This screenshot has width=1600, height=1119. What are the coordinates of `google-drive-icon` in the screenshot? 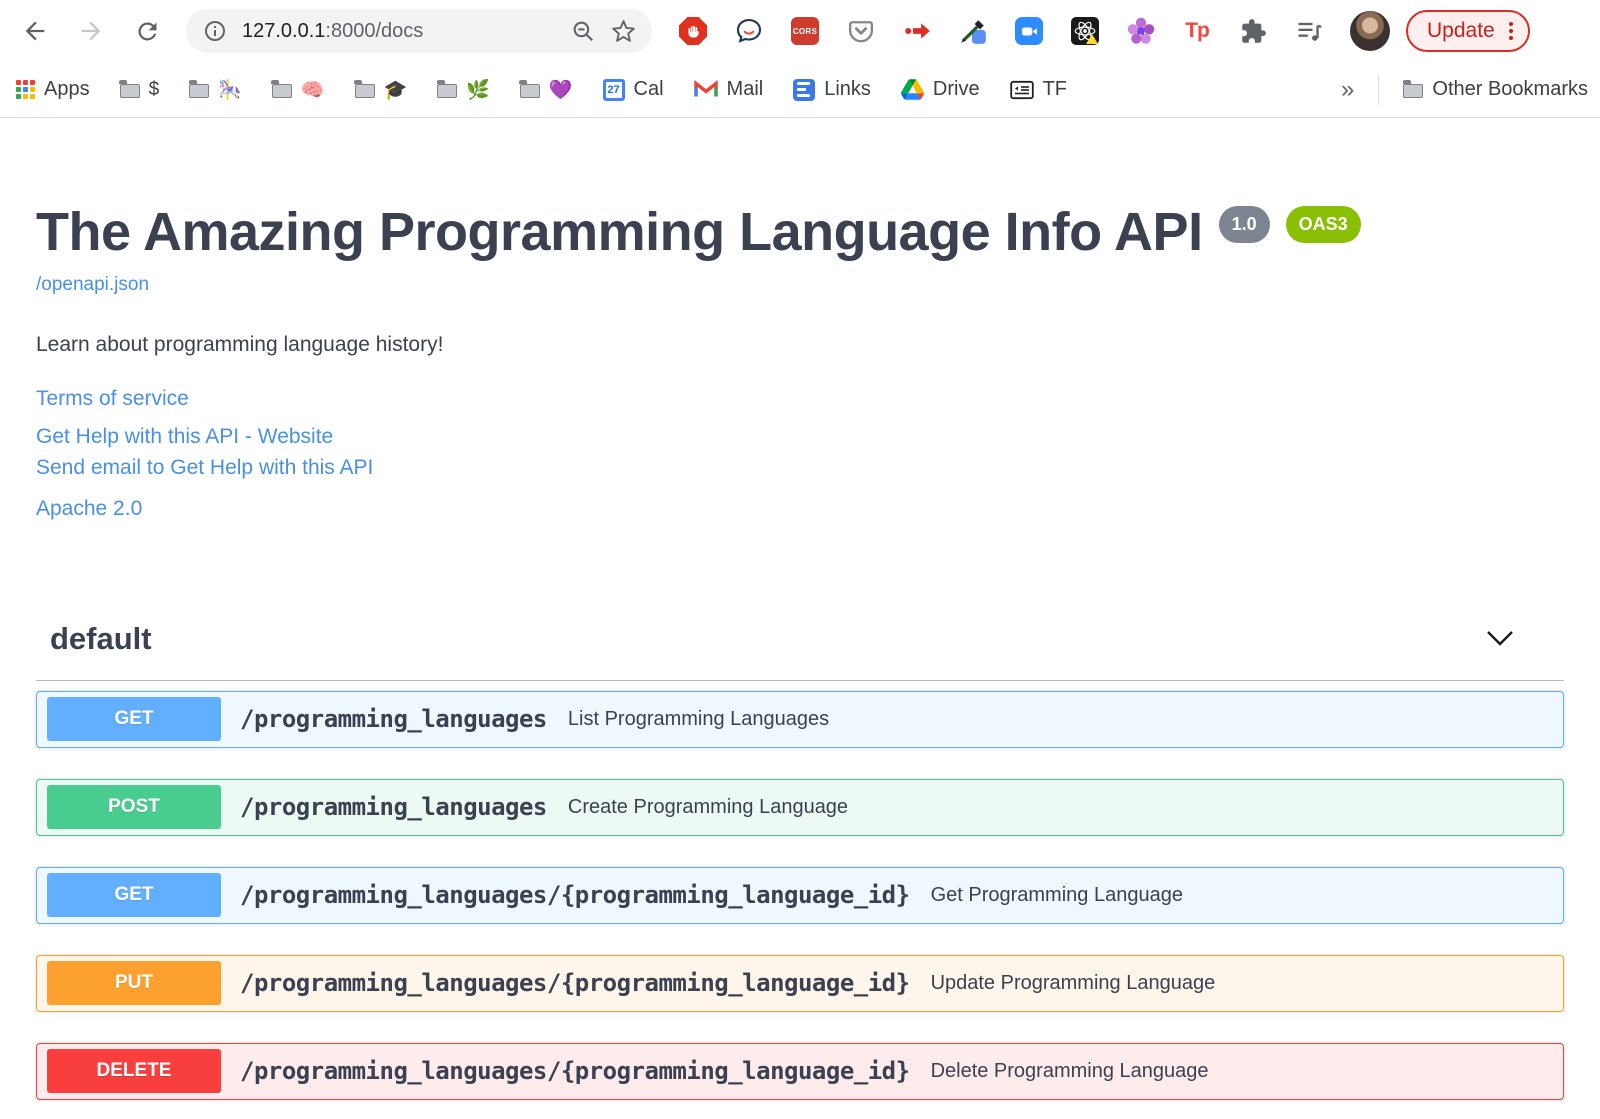 It's located at (912, 89).